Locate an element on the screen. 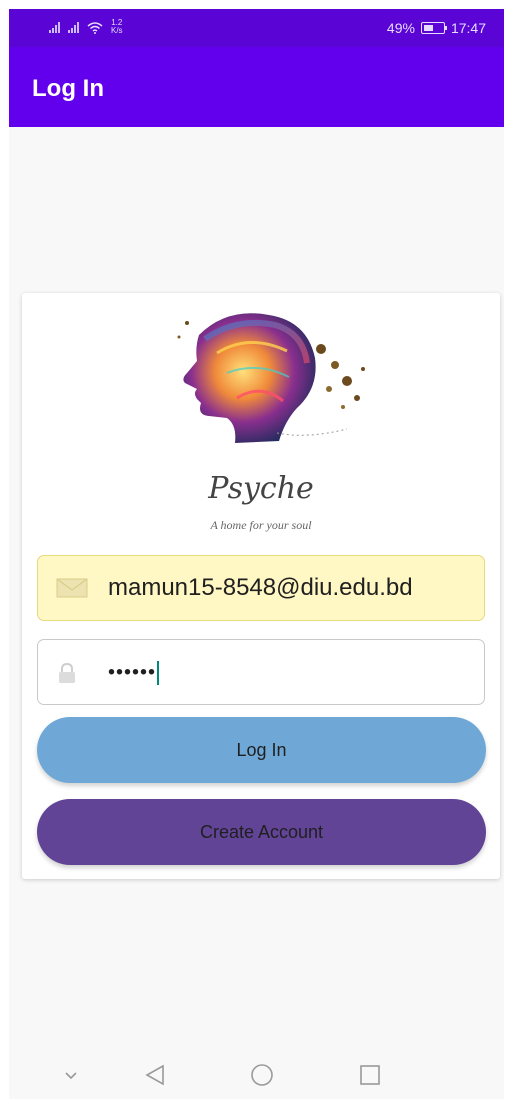 This screenshot has width=505, height=1099. psyche-logo-icon is located at coordinates (271, 378).